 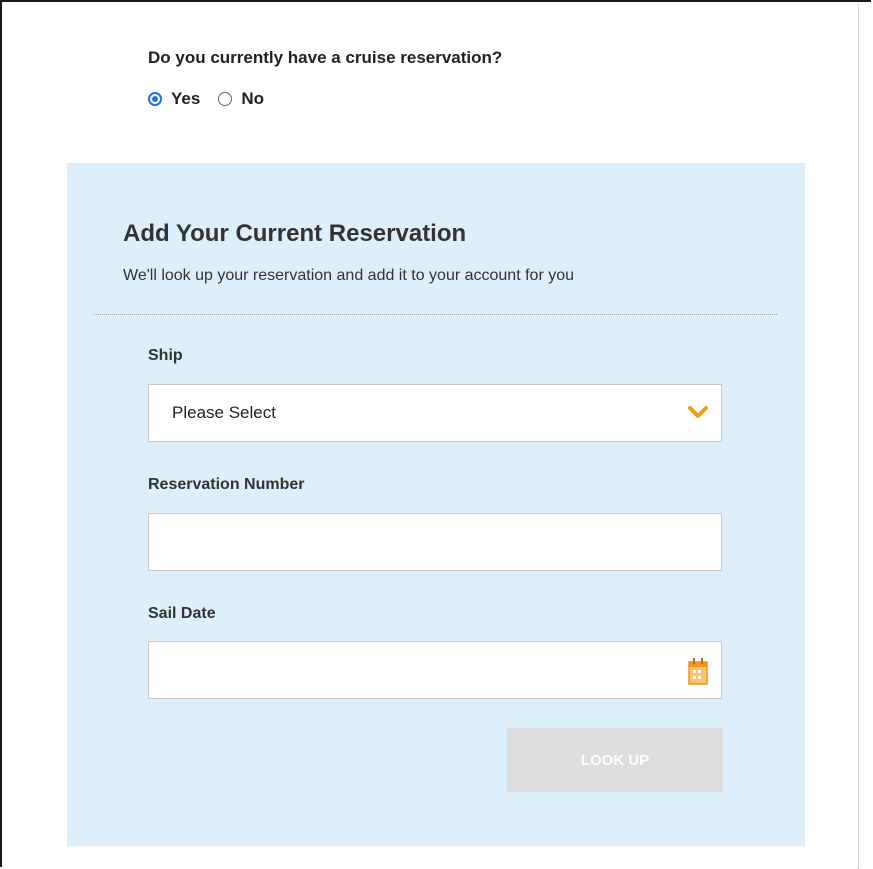 What do you see at coordinates (435, 670) in the screenshot?
I see `sail-date-input` at bounding box center [435, 670].